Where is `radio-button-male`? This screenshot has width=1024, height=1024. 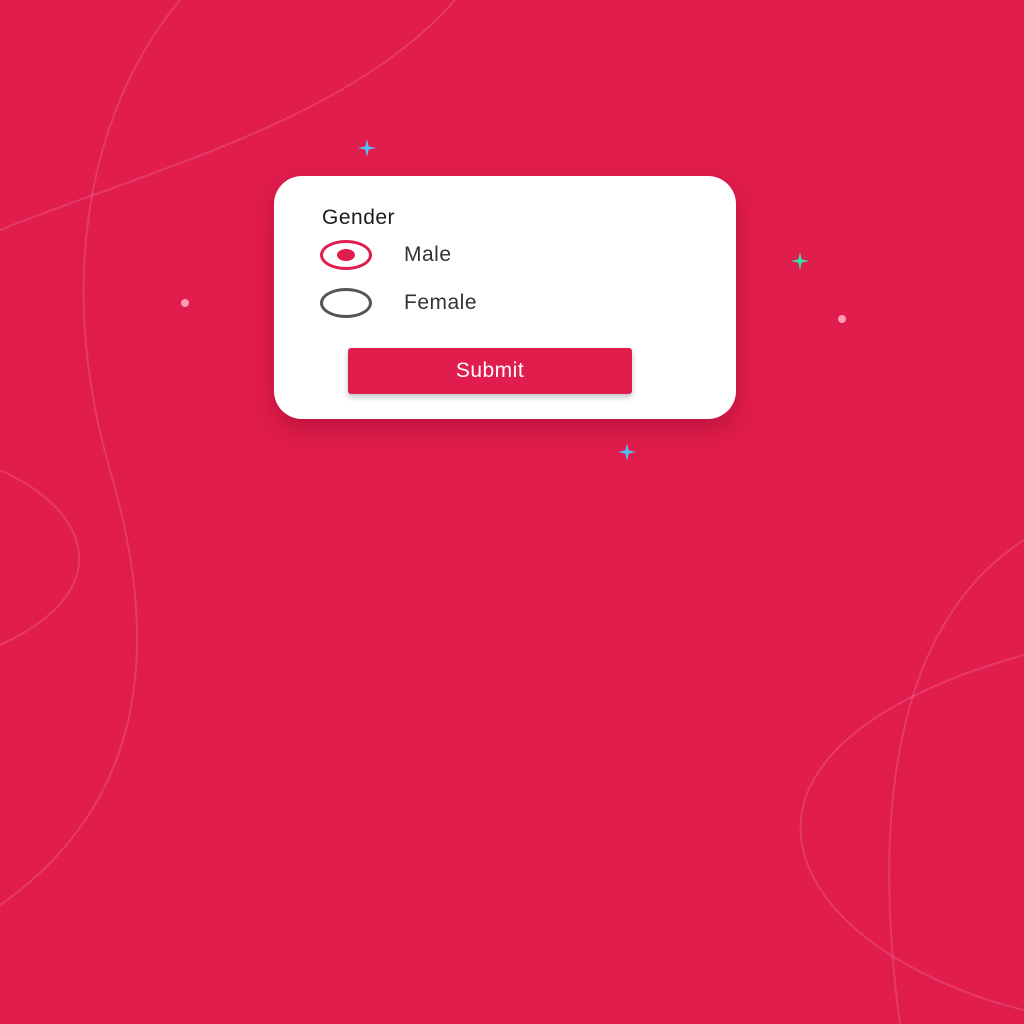
radio-button-male is located at coordinates (346, 255).